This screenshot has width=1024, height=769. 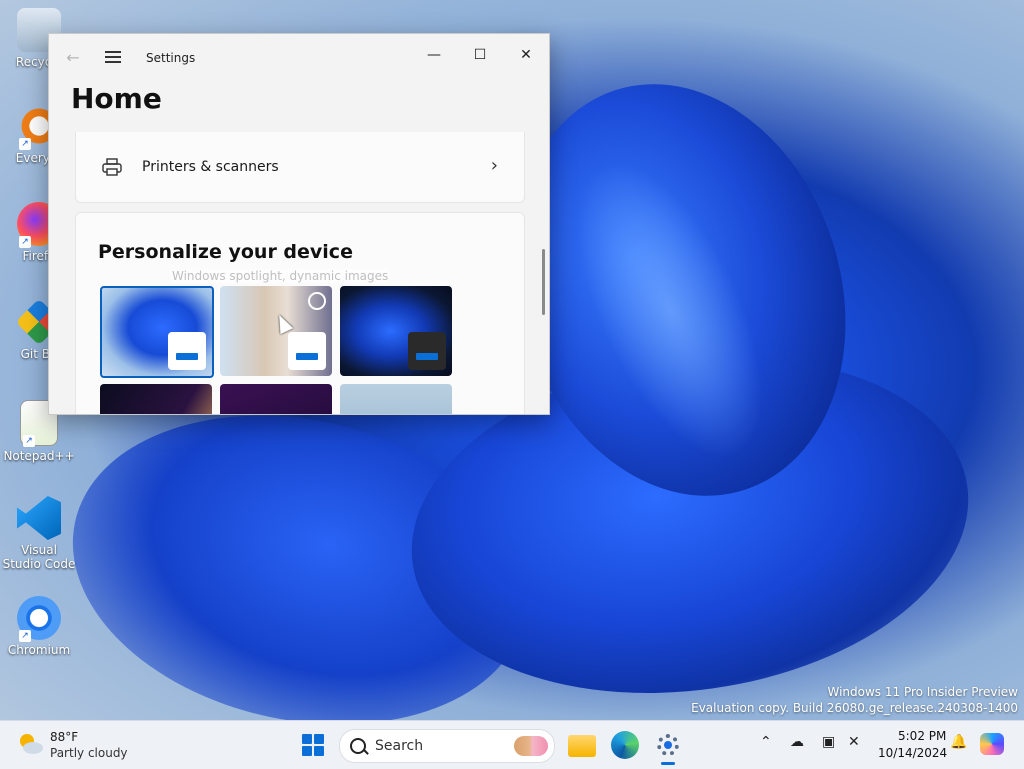 What do you see at coordinates (854, 742) in the screenshot?
I see `volume-mute-icon: ✕` at bounding box center [854, 742].